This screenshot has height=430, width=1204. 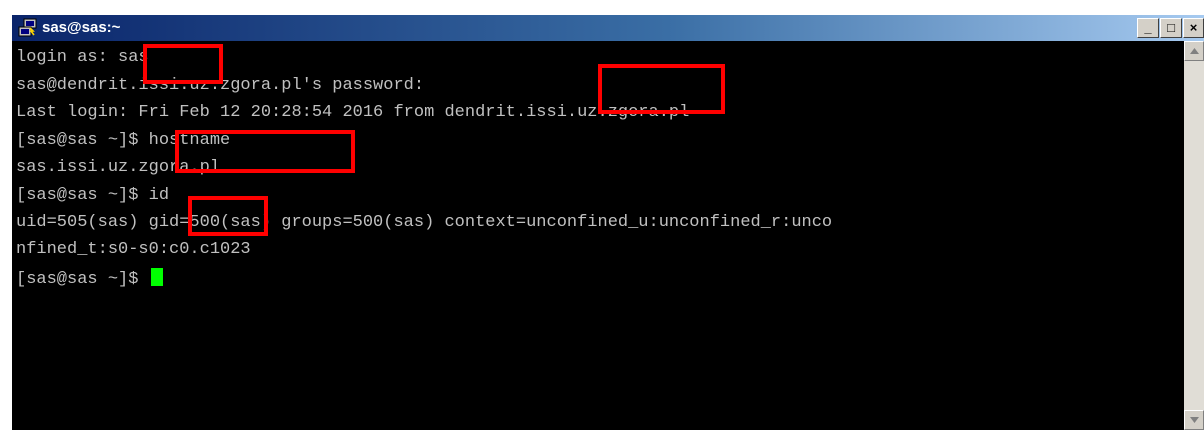 I want to click on terminal-line-prompt: [sas@sas ~]$, so click(x=89, y=279).